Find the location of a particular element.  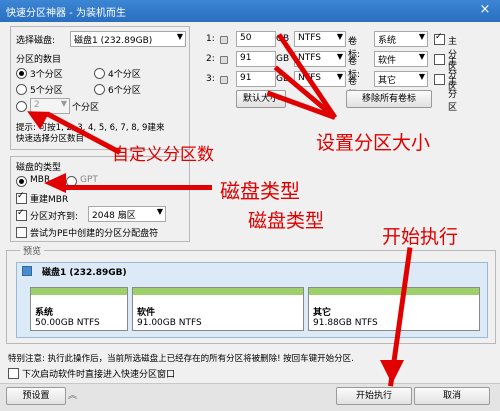

volume-label-value: 其它 is located at coordinates (387, 81).